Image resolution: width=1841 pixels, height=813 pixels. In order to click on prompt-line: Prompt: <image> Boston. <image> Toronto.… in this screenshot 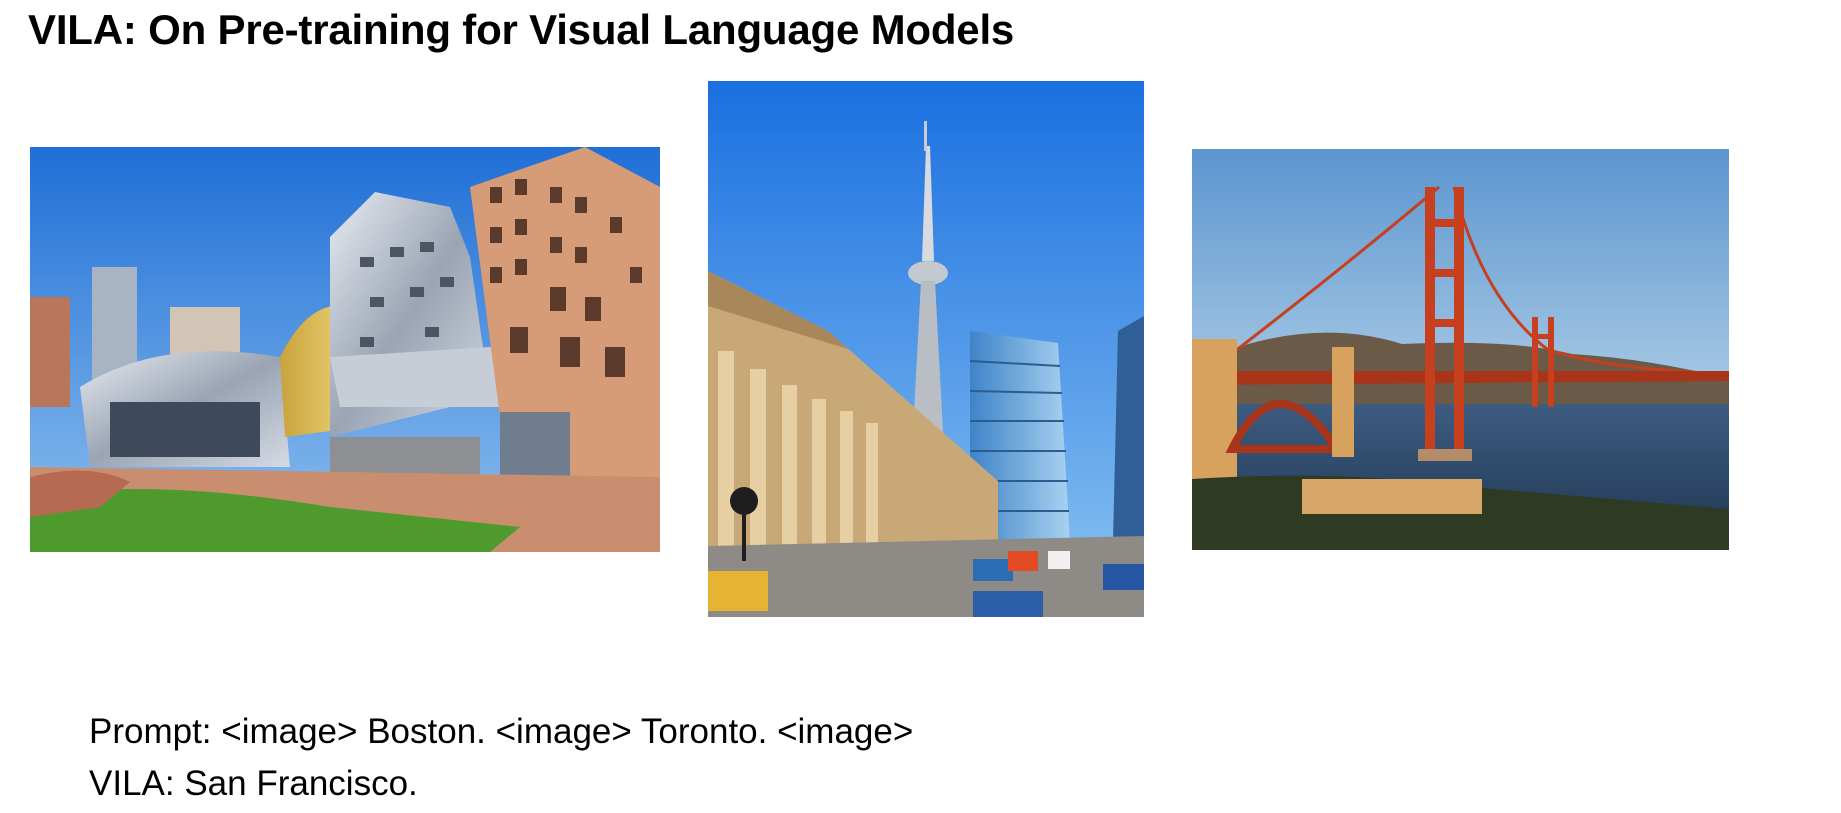, I will do `click(501, 731)`.